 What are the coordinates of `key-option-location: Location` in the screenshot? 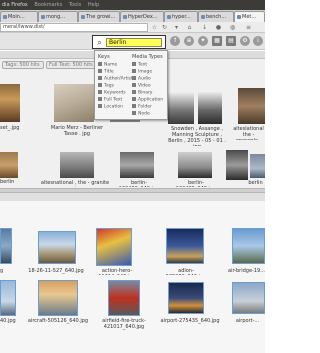 It's located at (110, 107).